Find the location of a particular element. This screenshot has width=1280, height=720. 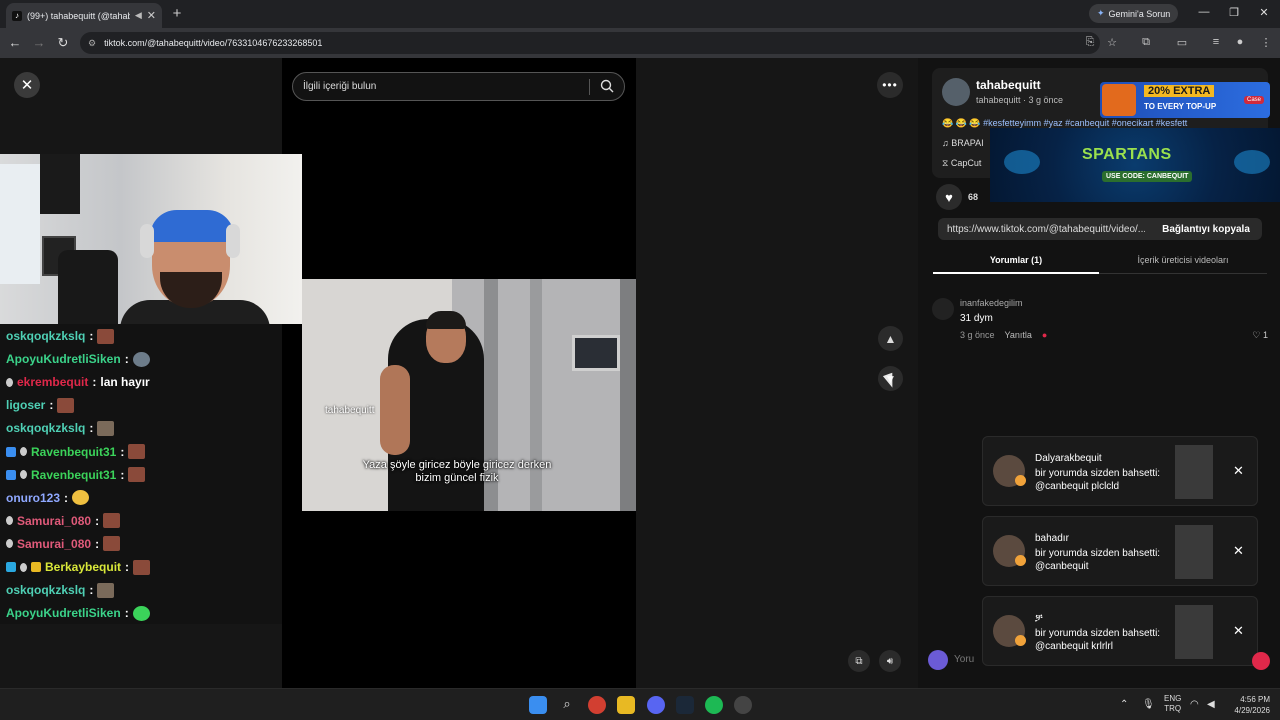

creator-avatar is located at coordinates (956, 92).